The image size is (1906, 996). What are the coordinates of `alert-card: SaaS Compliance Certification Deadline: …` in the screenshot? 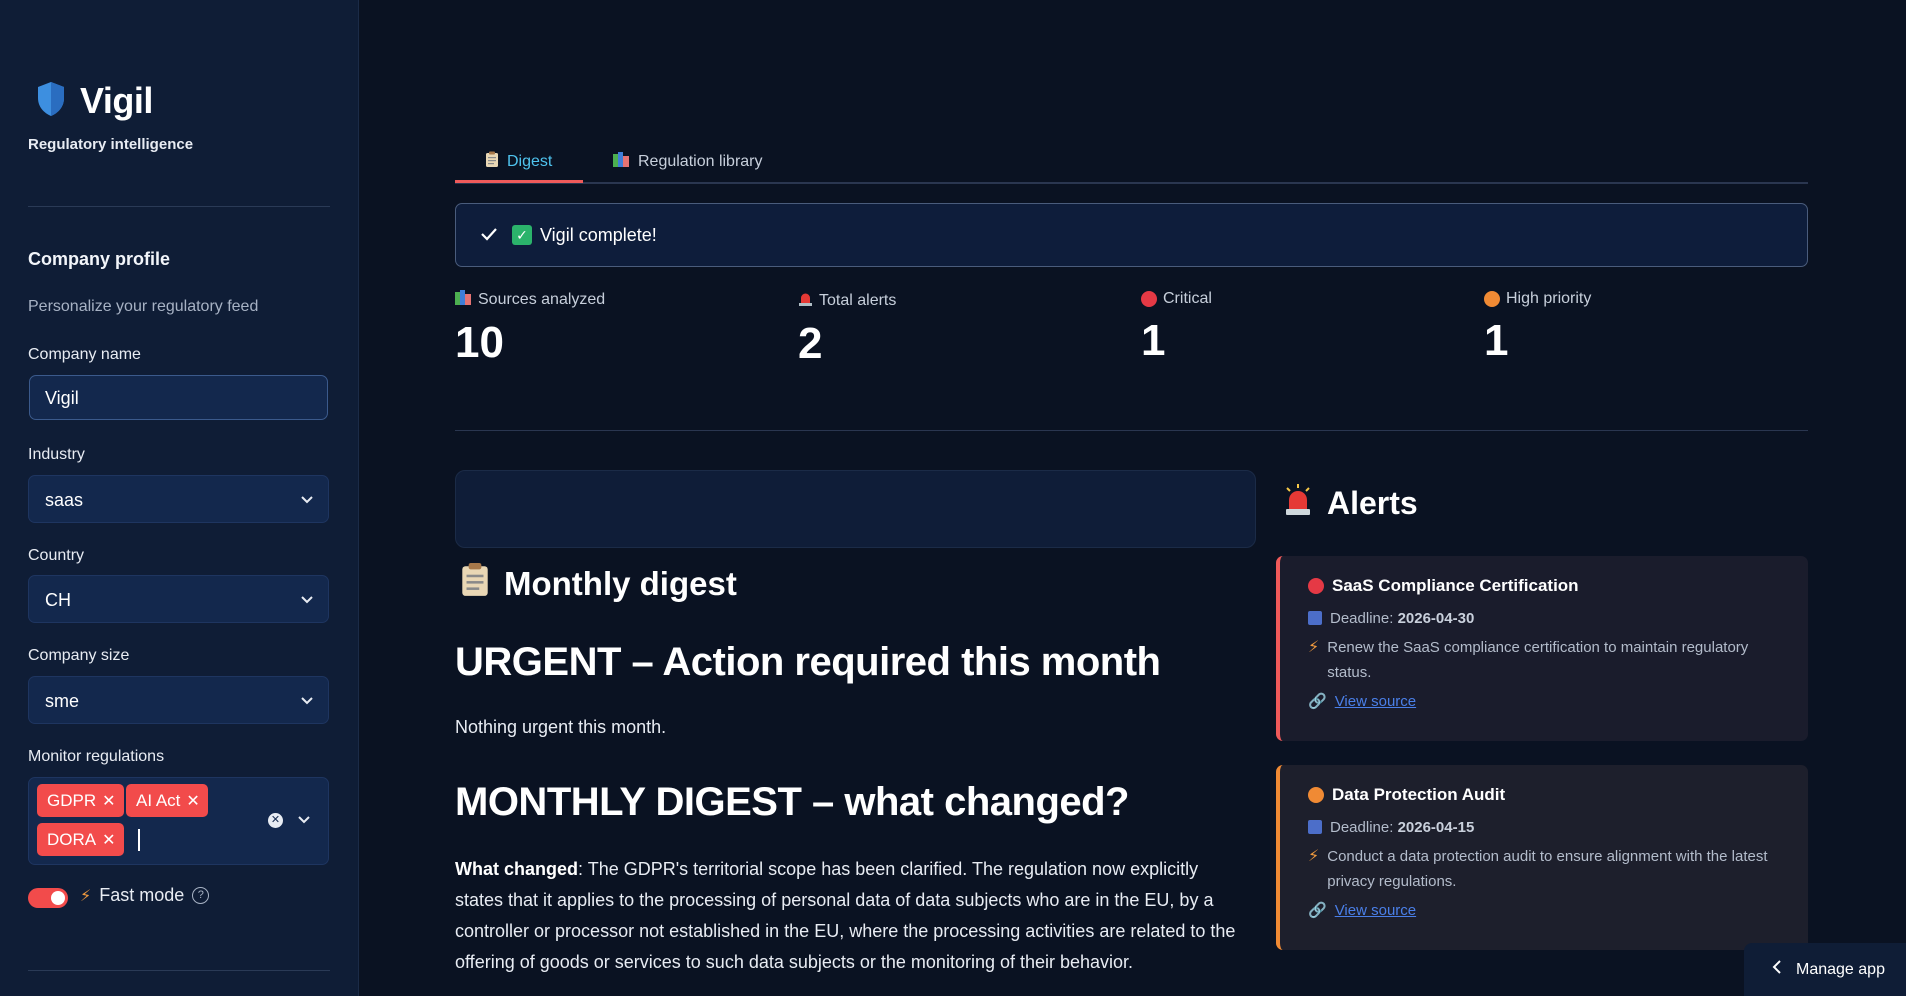 It's located at (1542, 648).